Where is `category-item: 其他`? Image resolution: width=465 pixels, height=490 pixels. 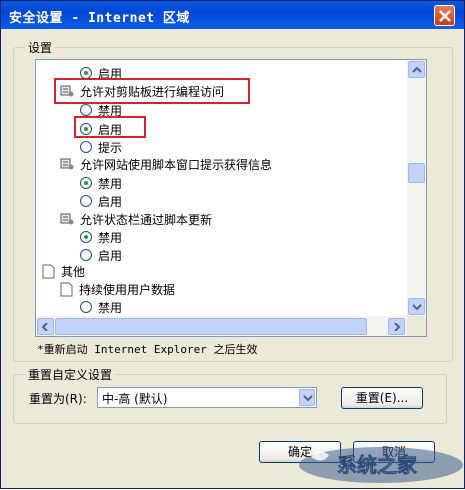 category-item: 其他 is located at coordinates (63, 271).